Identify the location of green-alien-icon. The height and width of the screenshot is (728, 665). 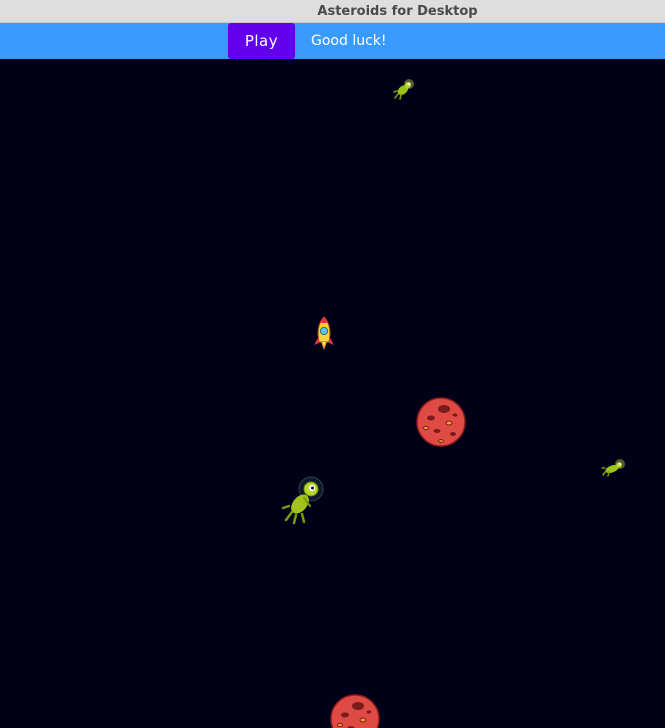
(302, 500).